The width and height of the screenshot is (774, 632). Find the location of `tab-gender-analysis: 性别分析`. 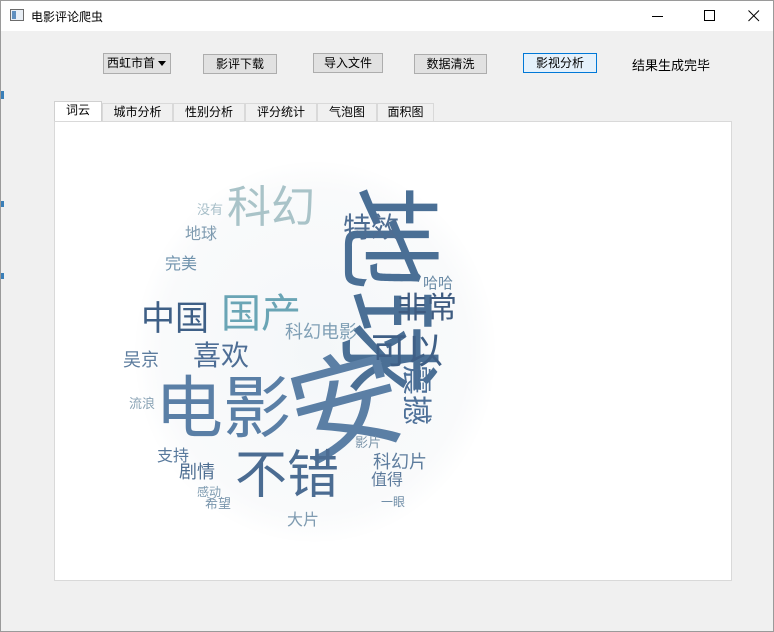

tab-gender-analysis: 性别分析 is located at coordinates (209, 112).